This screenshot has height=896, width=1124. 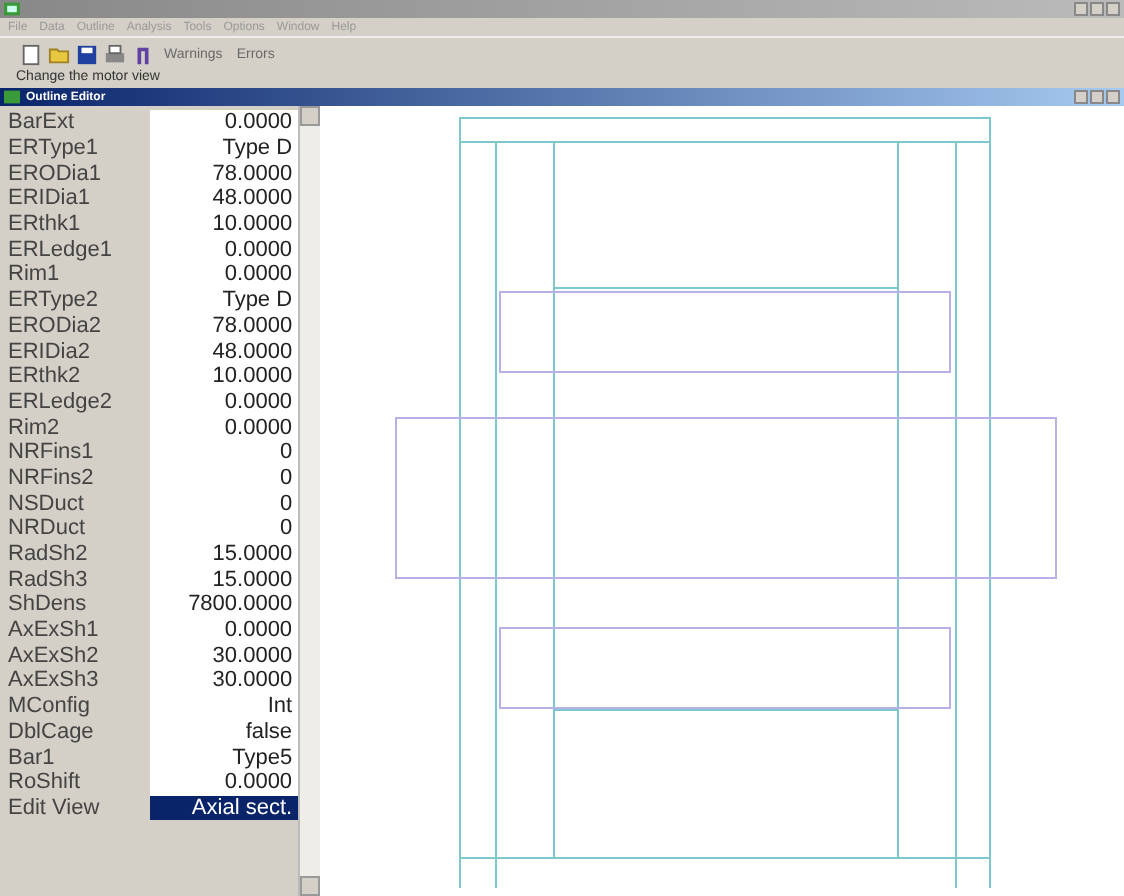 I want to click on property-name: BarExt, so click(x=41, y=122).